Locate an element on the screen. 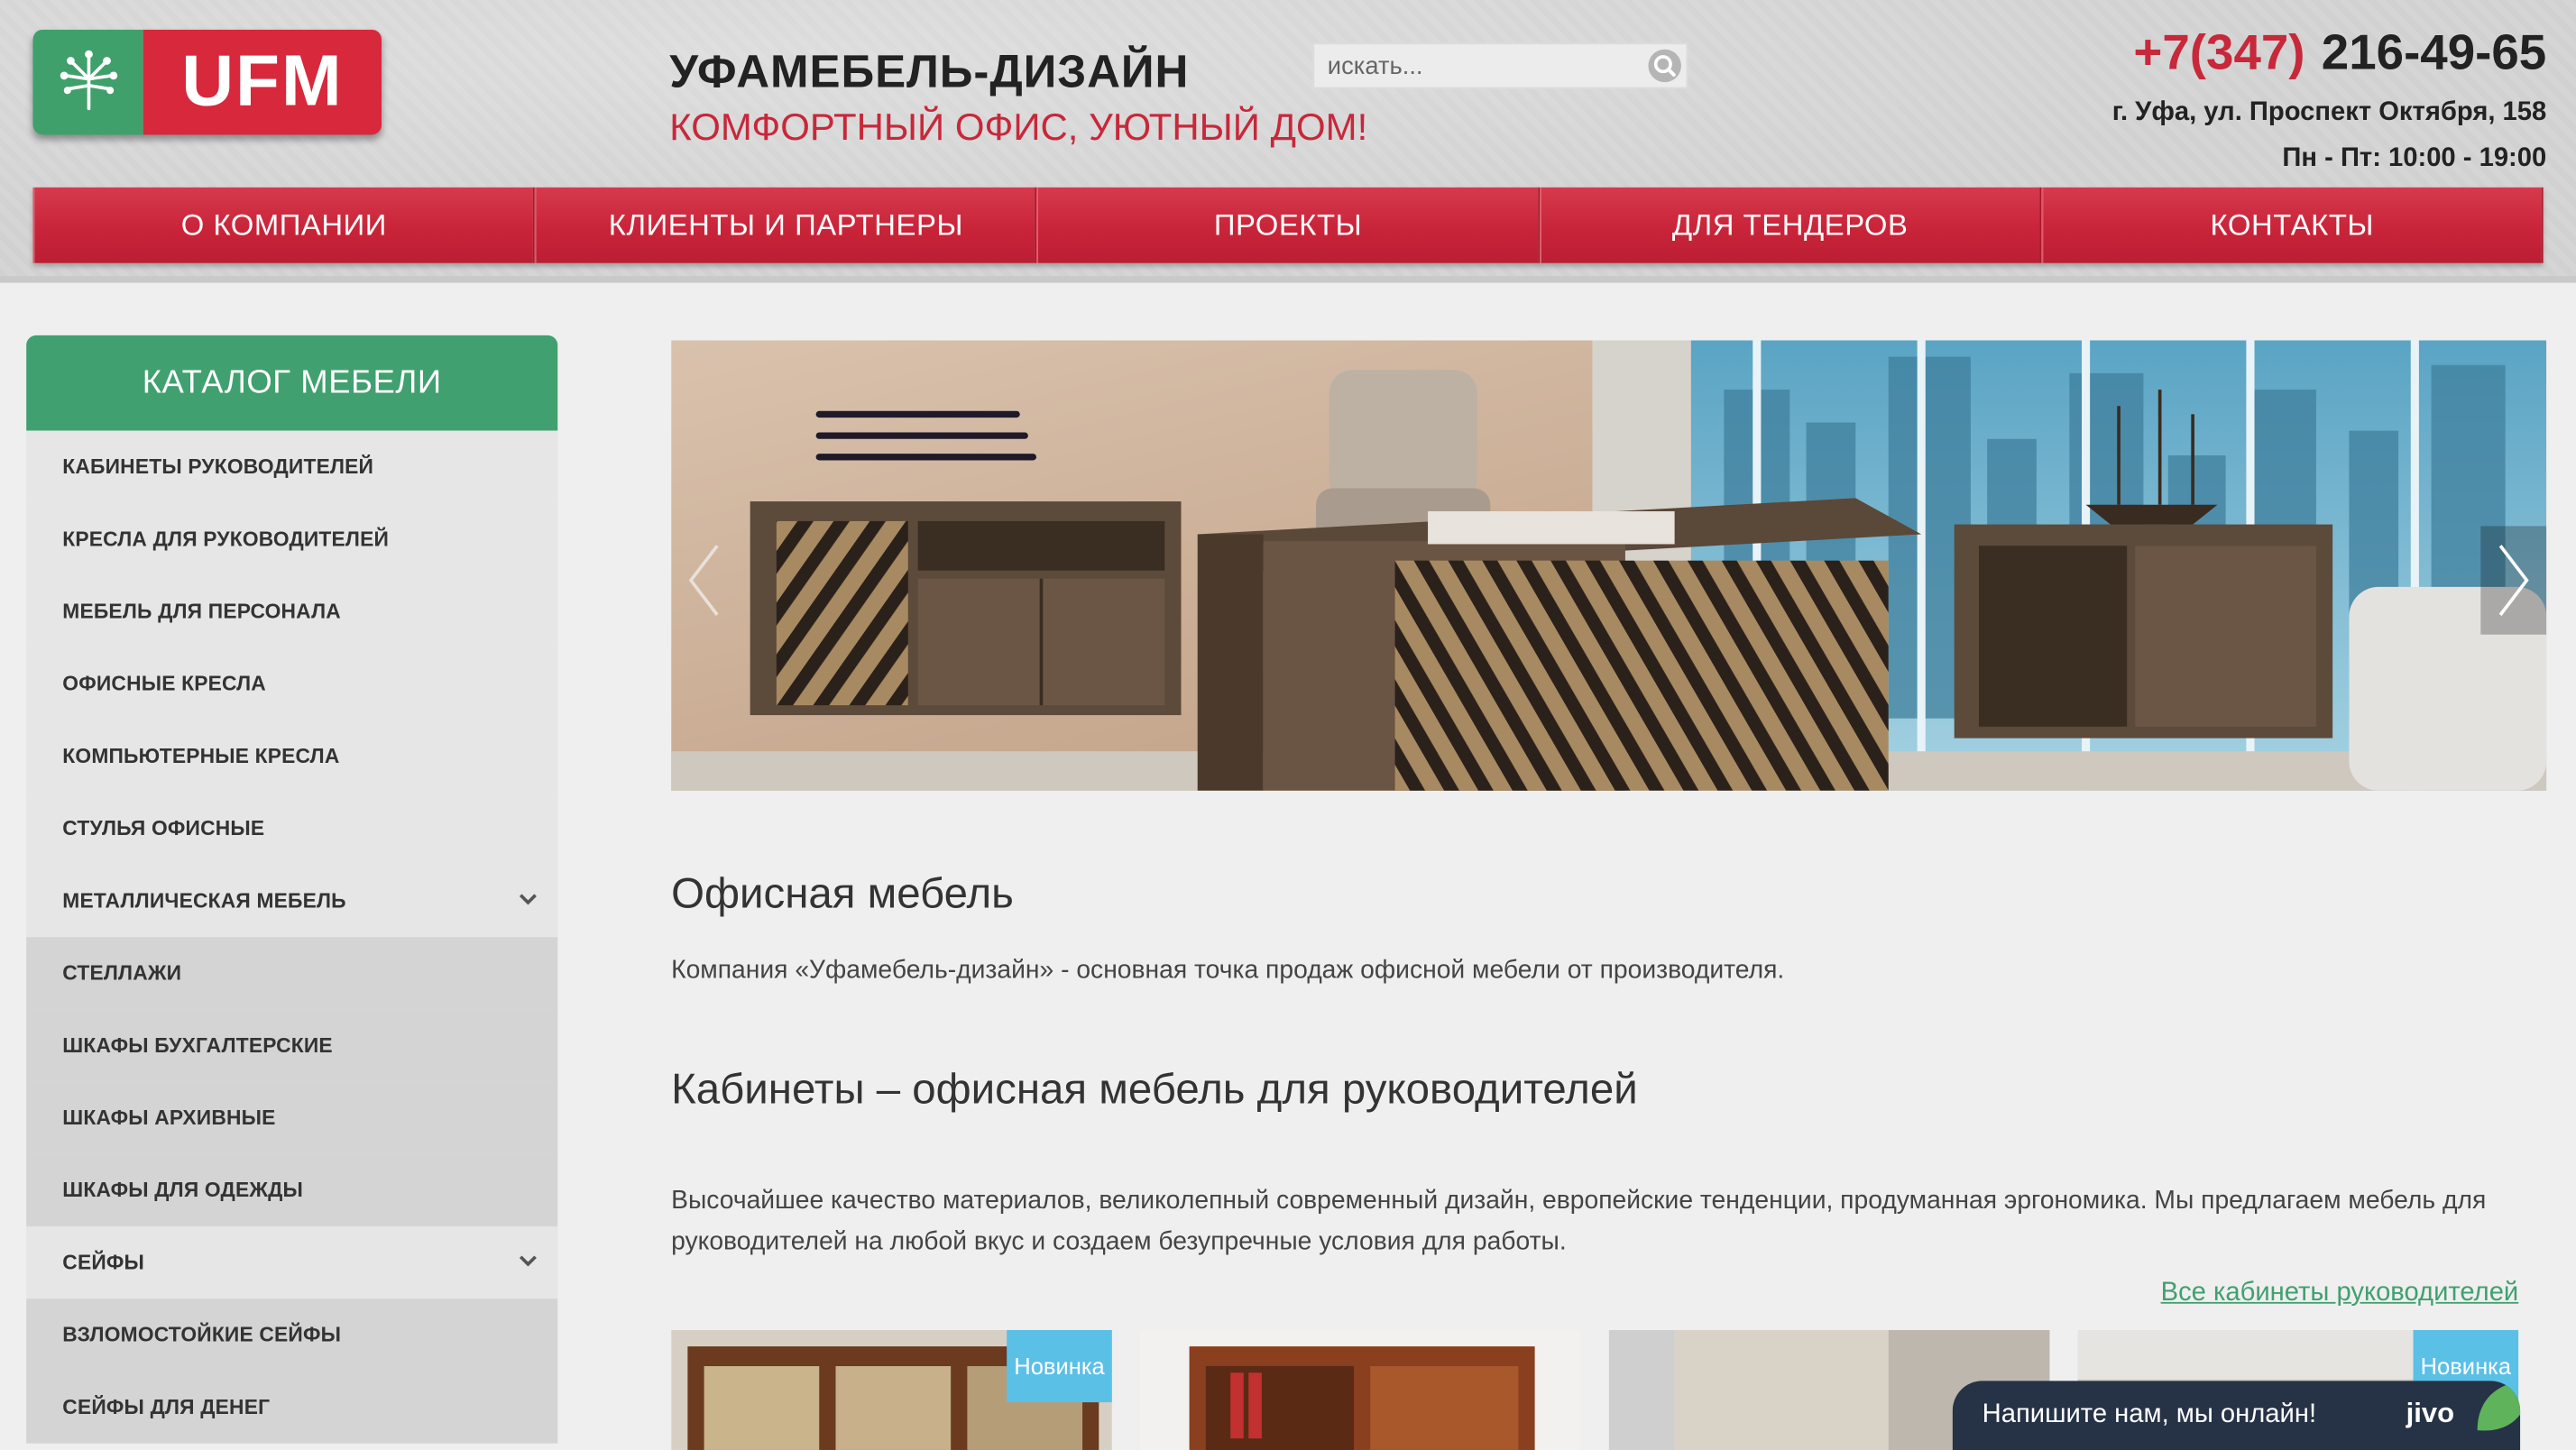 The image size is (2576, 1450). company-tagline: КОМФОРТНЫЙ ОФИС, УЮТНЫЙ ДОМ! is located at coordinates (1019, 127).